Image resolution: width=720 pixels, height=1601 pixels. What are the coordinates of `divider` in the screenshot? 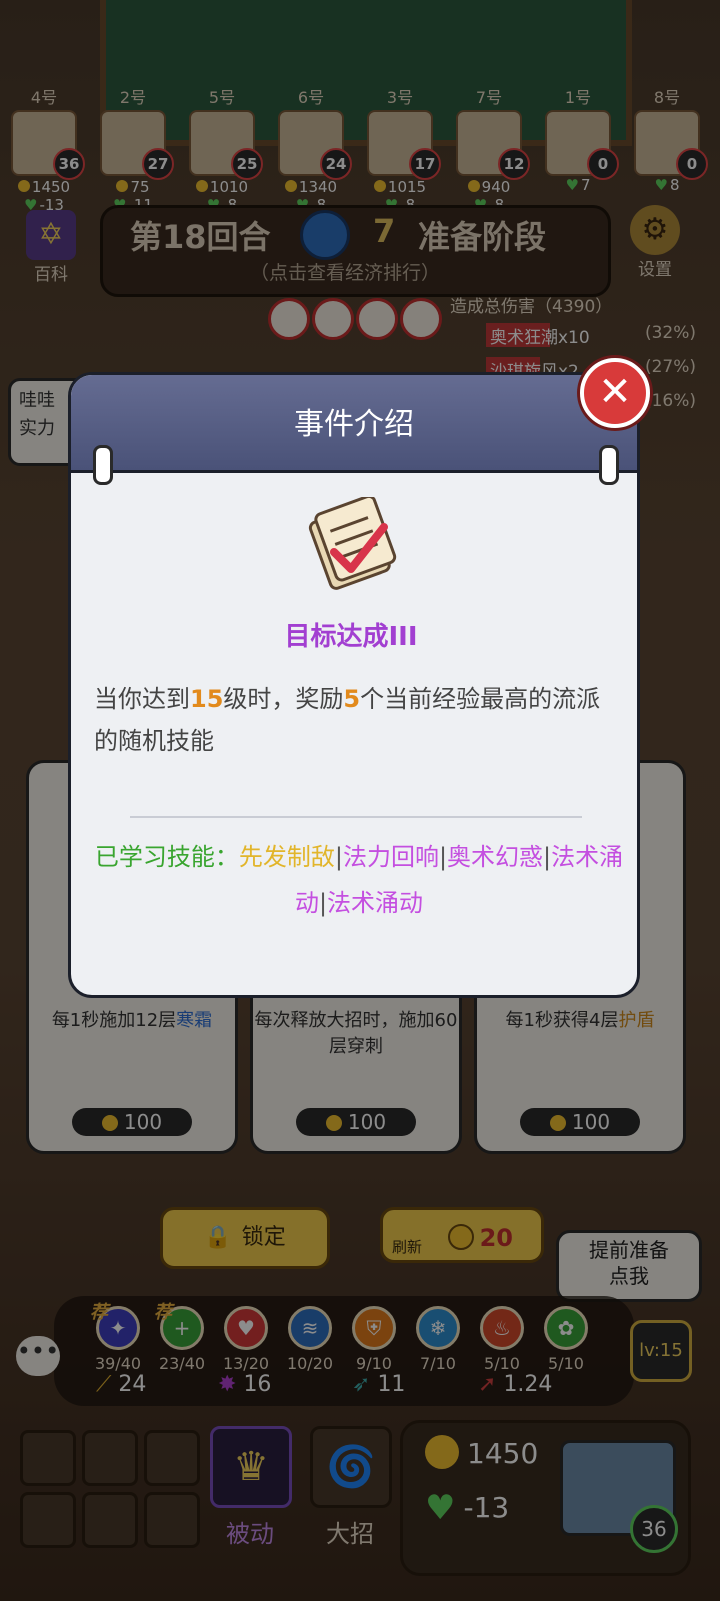 It's located at (356, 817).